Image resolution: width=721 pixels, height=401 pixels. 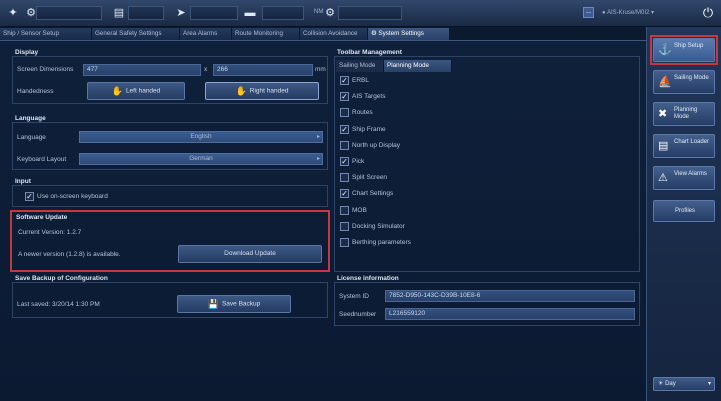 What do you see at coordinates (684, 82) in the screenshot?
I see `sailing-mode-button: ⛵ Sailing Mode` at bounding box center [684, 82].